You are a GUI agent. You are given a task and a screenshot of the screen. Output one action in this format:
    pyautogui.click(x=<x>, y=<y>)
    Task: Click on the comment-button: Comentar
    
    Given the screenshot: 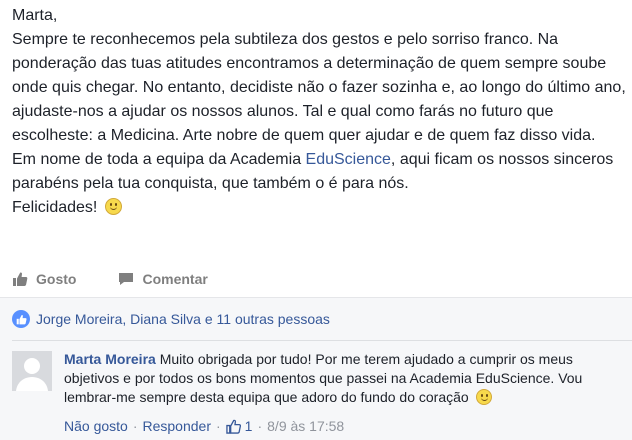 What is the action you would take?
    pyautogui.click(x=163, y=279)
    